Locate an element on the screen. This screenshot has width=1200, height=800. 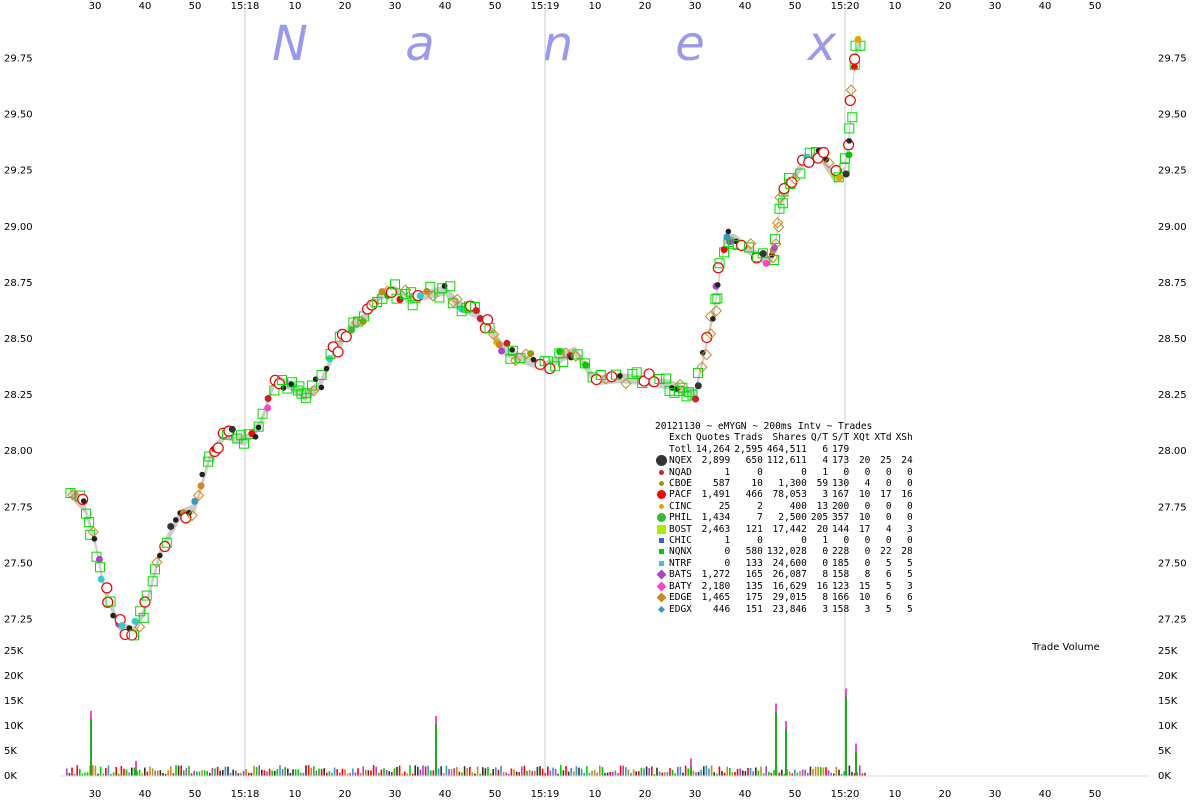
legend-total-xsh is located at coordinates (902, 449).